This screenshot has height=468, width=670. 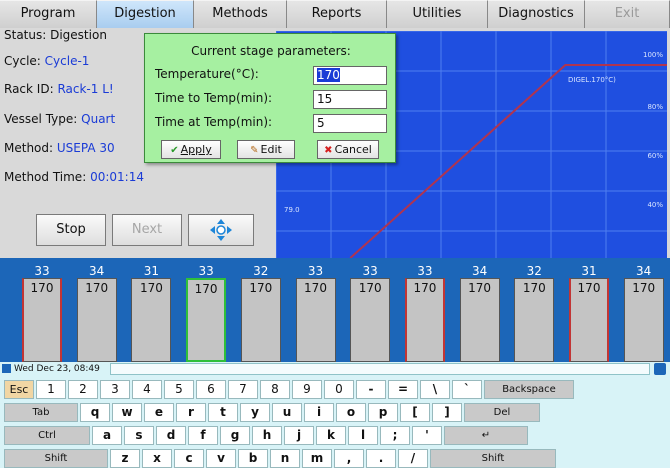 What do you see at coordinates (275, 389) in the screenshot?
I see `key-char-56: 8` at bounding box center [275, 389].